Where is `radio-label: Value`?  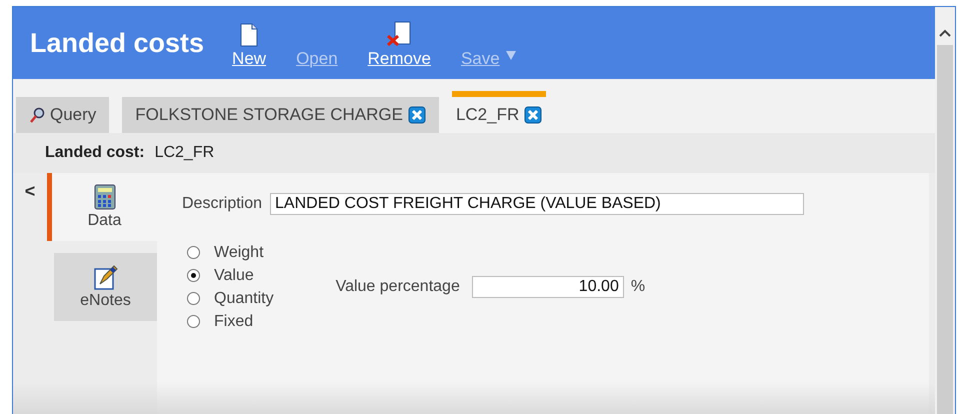
radio-label: Value is located at coordinates (234, 275).